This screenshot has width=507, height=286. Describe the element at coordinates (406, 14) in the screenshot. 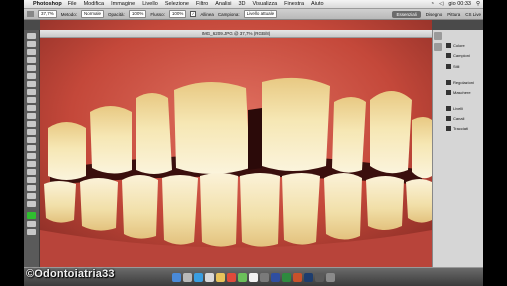

I see `workspace-essenziali-button: Essenziali` at that location.